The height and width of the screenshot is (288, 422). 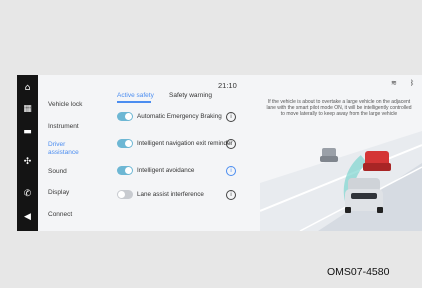 What do you see at coordinates (63, 127) in the screenshot?
I see `menu-item-instrument: Instrument` at bounding box center [63, 127].